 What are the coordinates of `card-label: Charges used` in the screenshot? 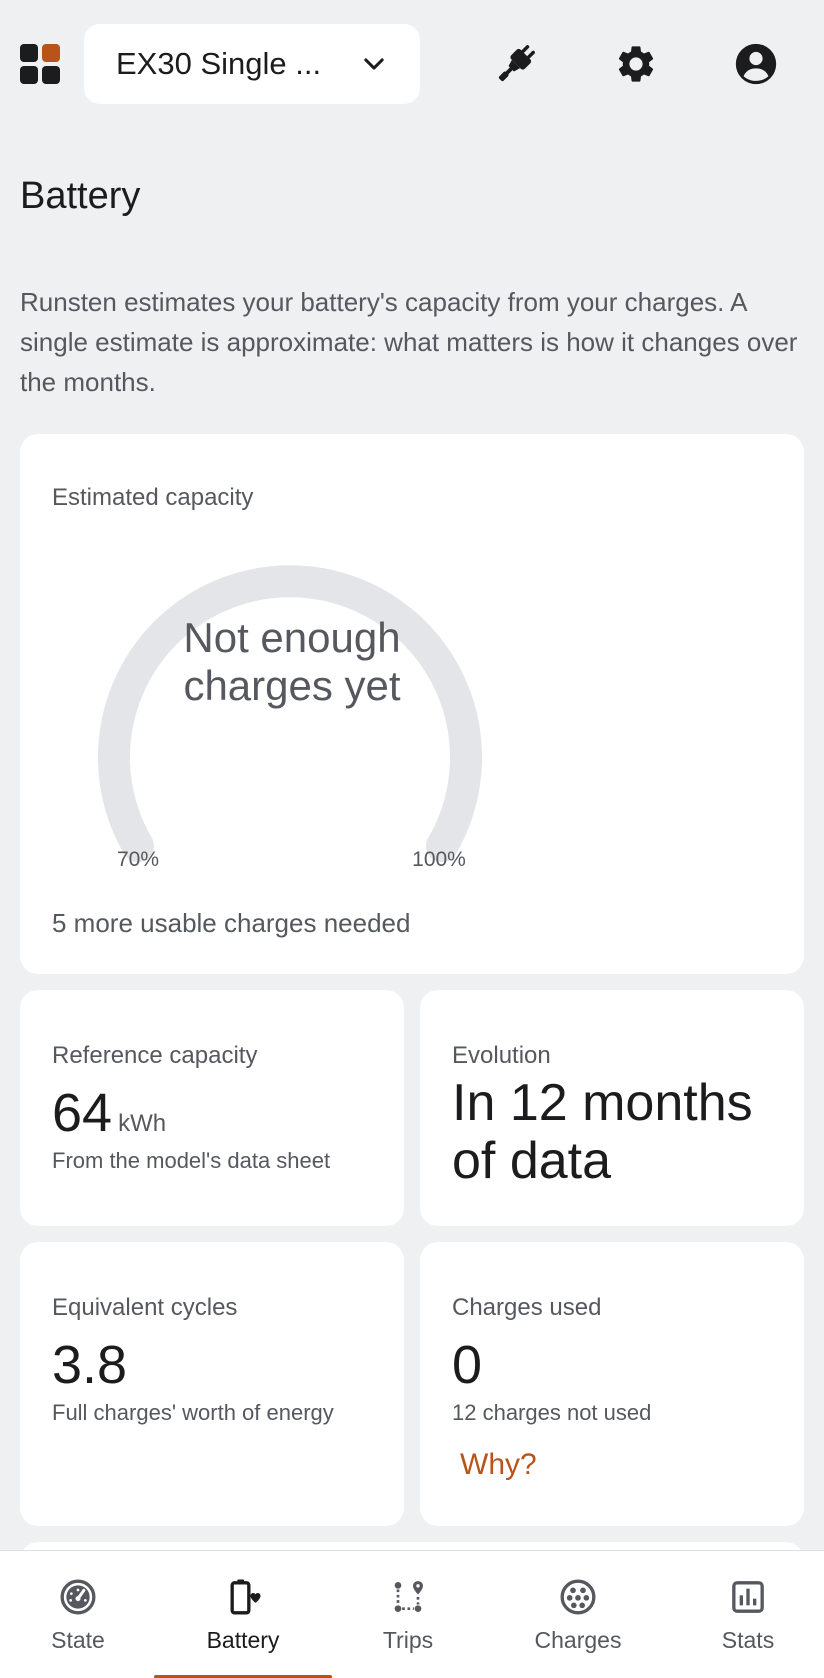 It's located at (527, 1307).